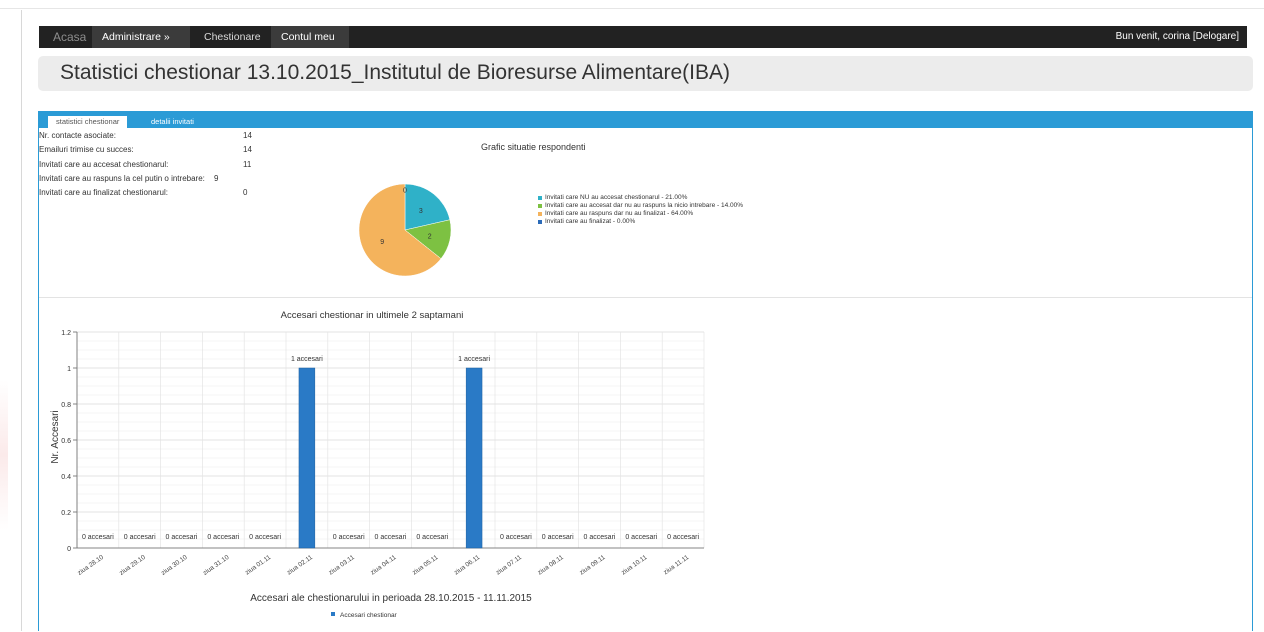 The width and height of the screenshot is (1264, 632). What do you see at coordinates (590, 221) in the screenshot?
I see `legend-label: Invitati care au finalizat - 0.00%` at bounding box center [590, 221].